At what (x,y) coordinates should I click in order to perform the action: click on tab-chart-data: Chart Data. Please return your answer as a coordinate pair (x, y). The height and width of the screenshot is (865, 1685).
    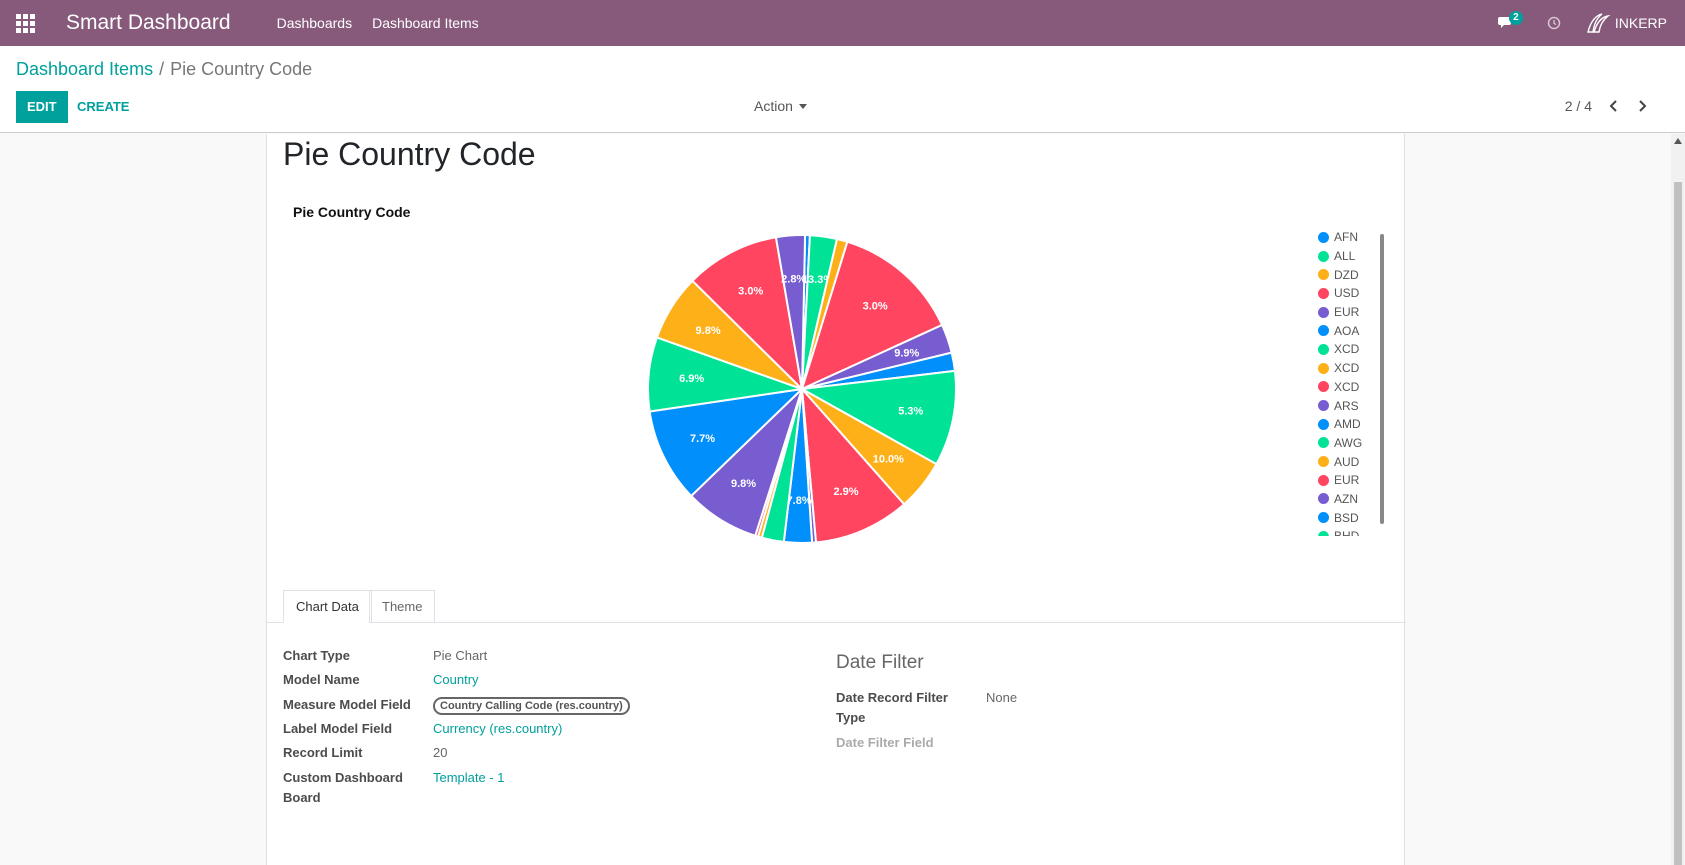
    Looking at the image, I should click on (327, 606).